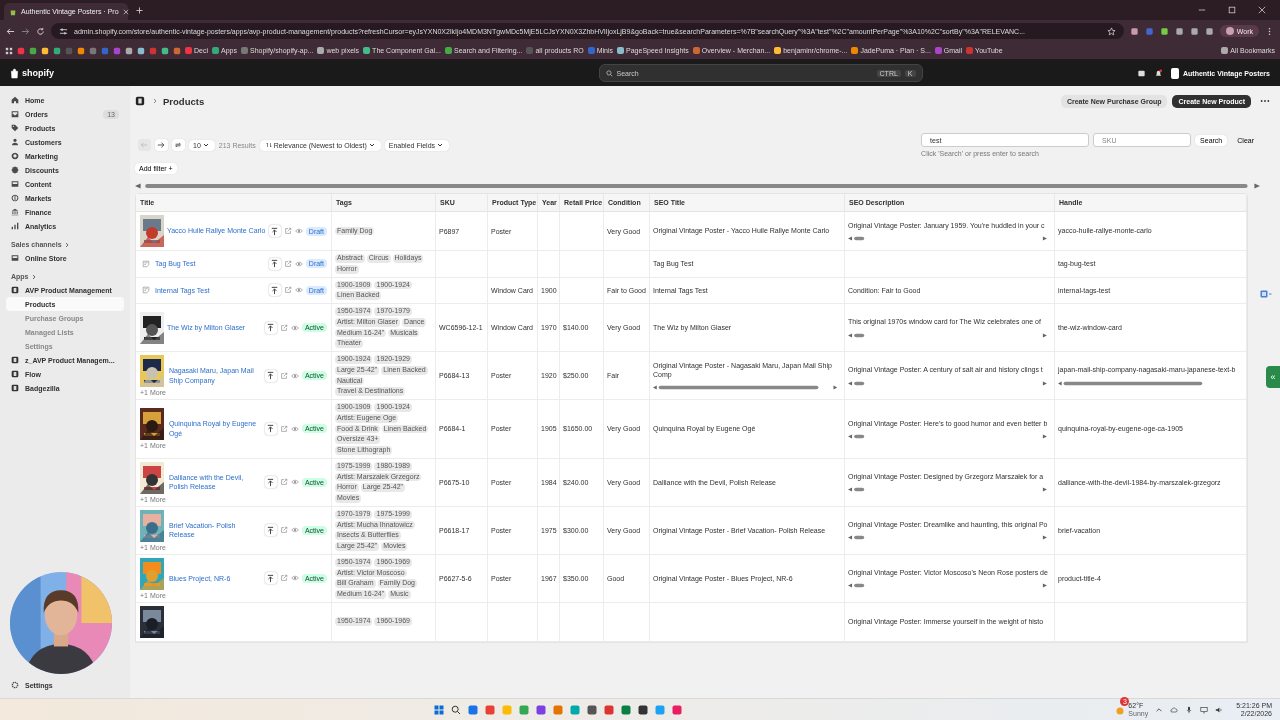  What do you see at coordinates (15, 170) in the screenshot?
I see `badge-icon` at bounding box center [15, 170].